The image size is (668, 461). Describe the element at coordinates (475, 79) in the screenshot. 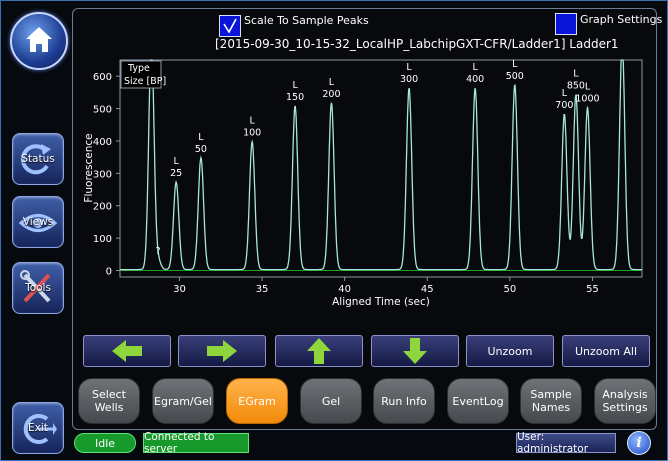

I see `peak-size-label: 400` at that location.